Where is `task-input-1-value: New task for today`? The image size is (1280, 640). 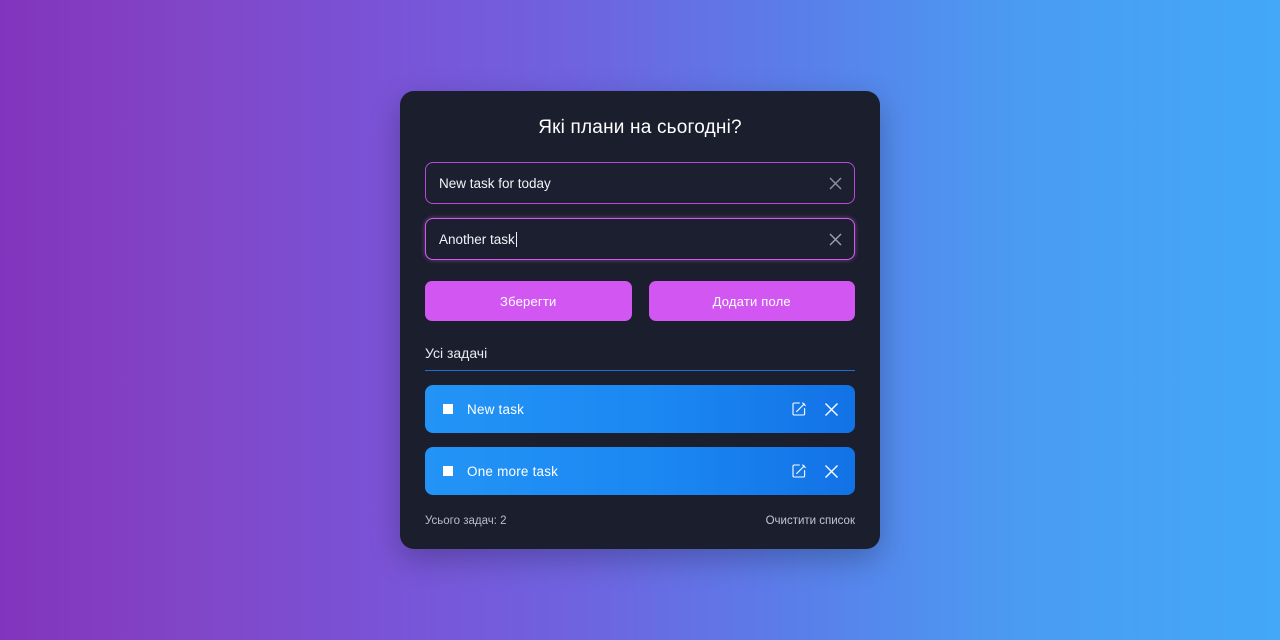
task-input-1-value: New task for today is located at coordinates (495, 183).